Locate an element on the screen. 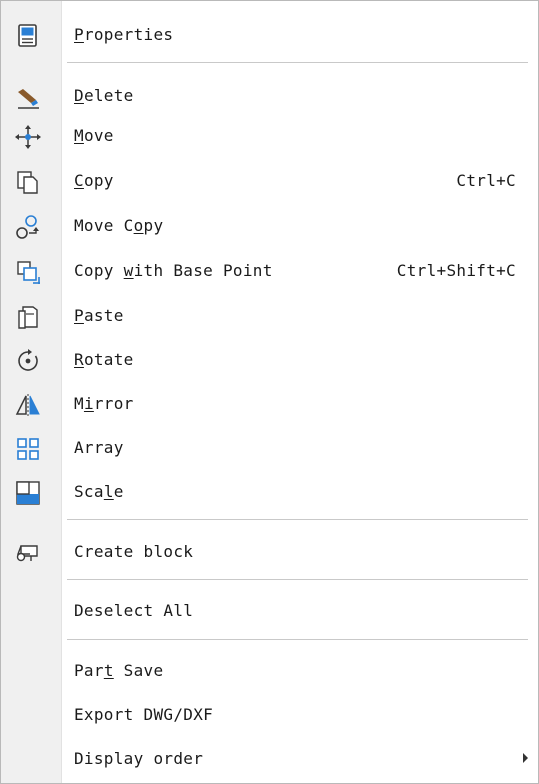 This screenshot has height=784, width=539. menu-item-label: Part Save is located at coordinates (119, 670).